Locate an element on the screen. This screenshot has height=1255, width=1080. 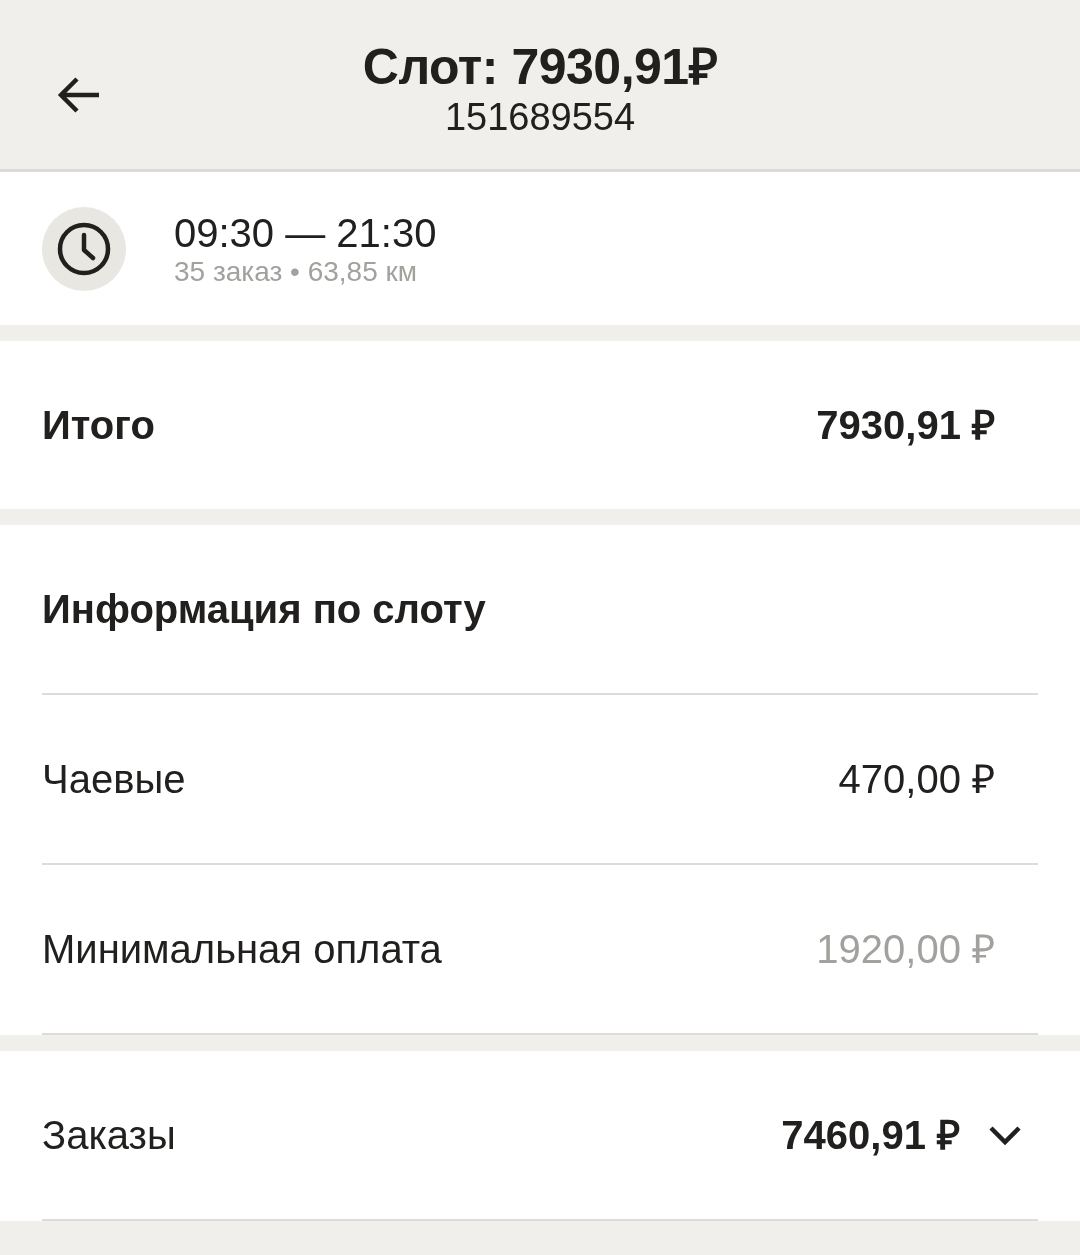
info-value: 470,00 ₽ is located at coordinates (916, 779).